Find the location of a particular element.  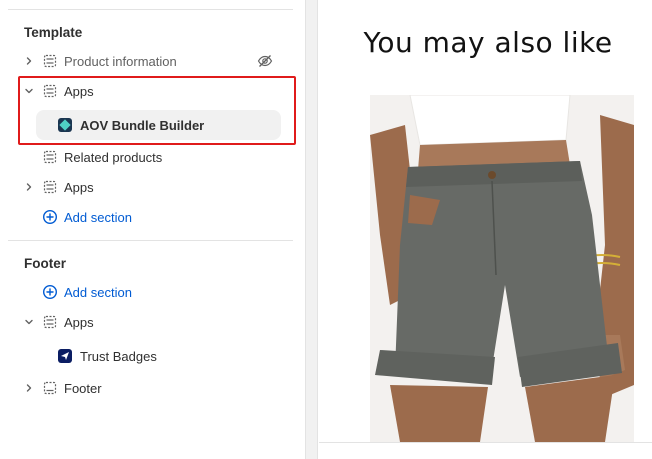

section-label: Product information is located at coordinates (120, 61).